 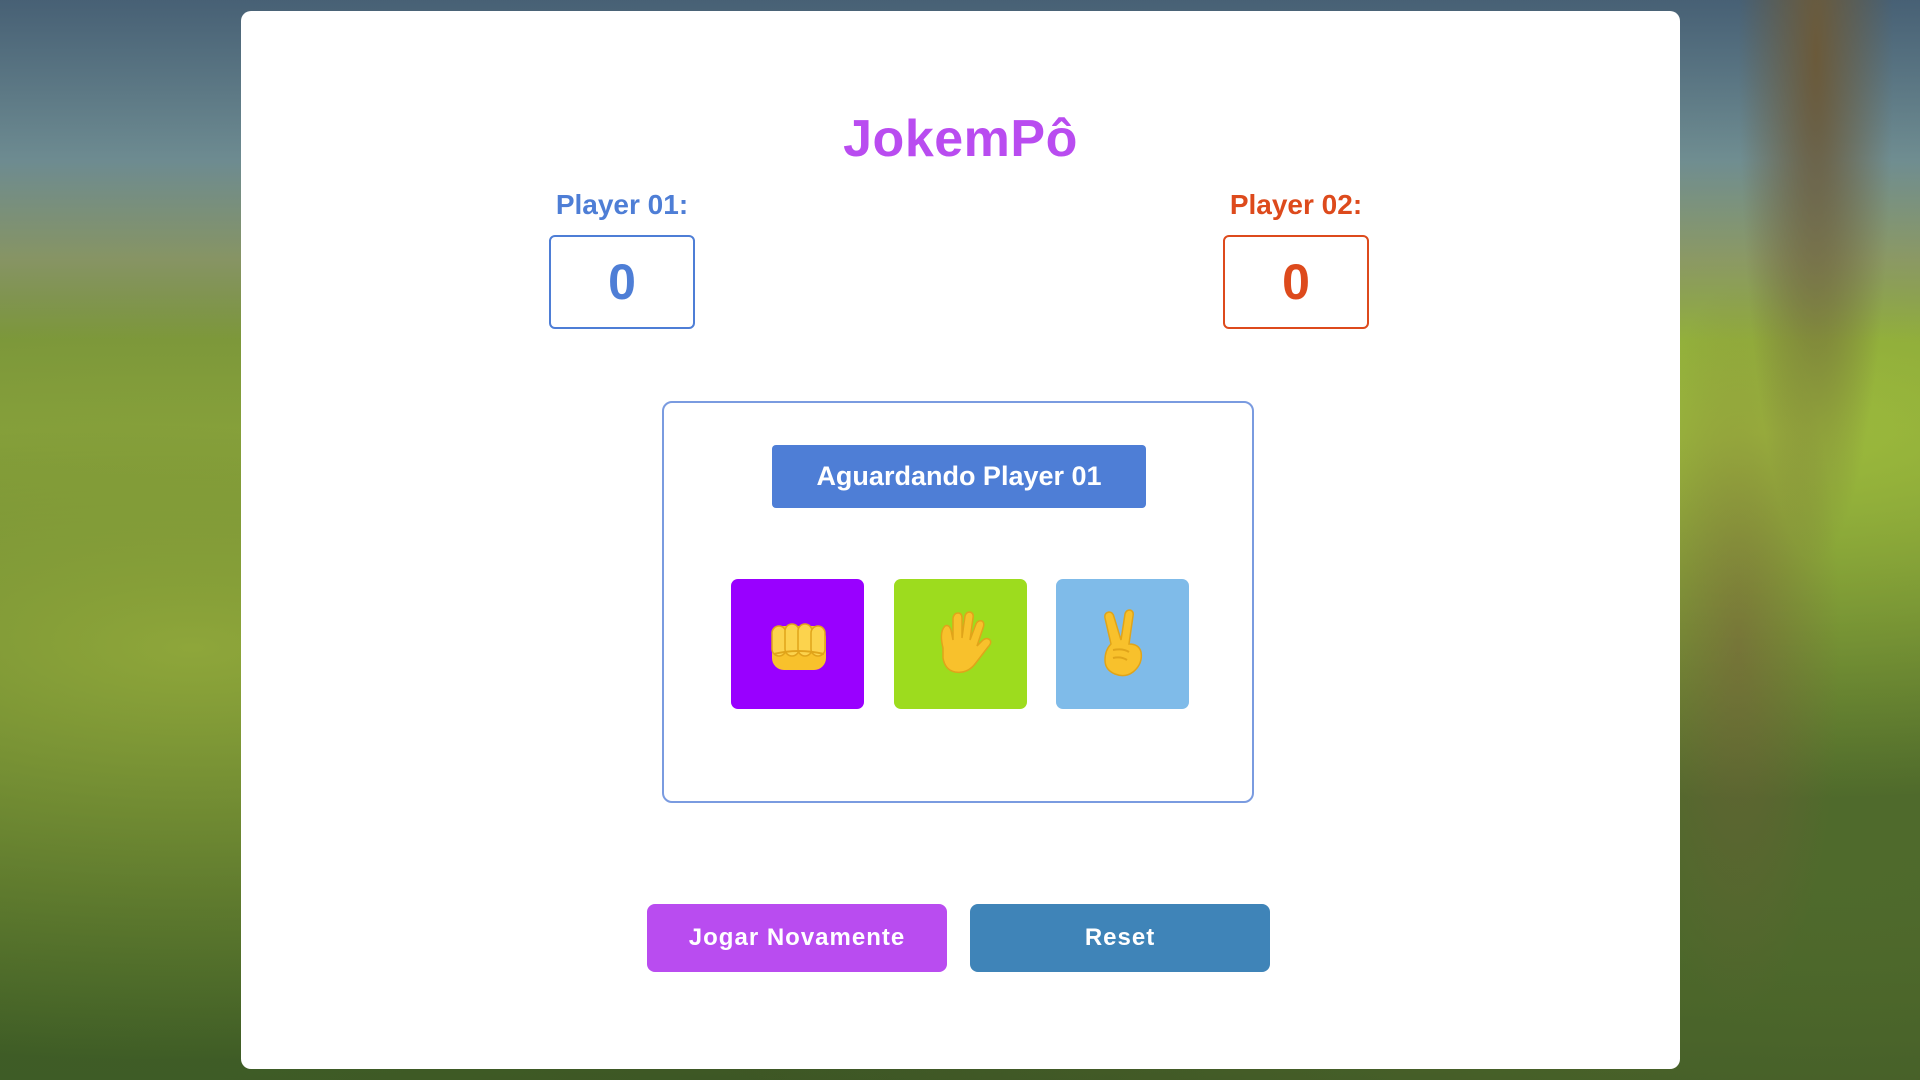 What do you see at coordinates (1296, 282) in the screenshot?
I see `player-02-score: 0` at bounding box center [1296, 282].